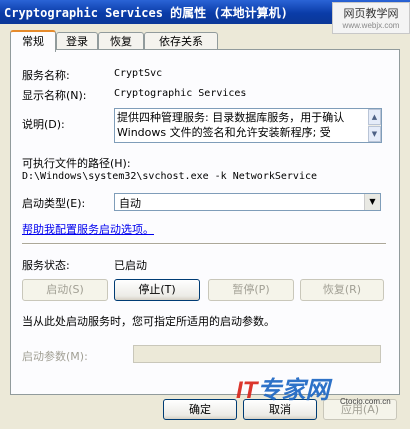  What do you see at coordinates (180, 93) in the screenshot?
I see `display-name-value: Cryptographic Services` at bounding box center [180, 93].